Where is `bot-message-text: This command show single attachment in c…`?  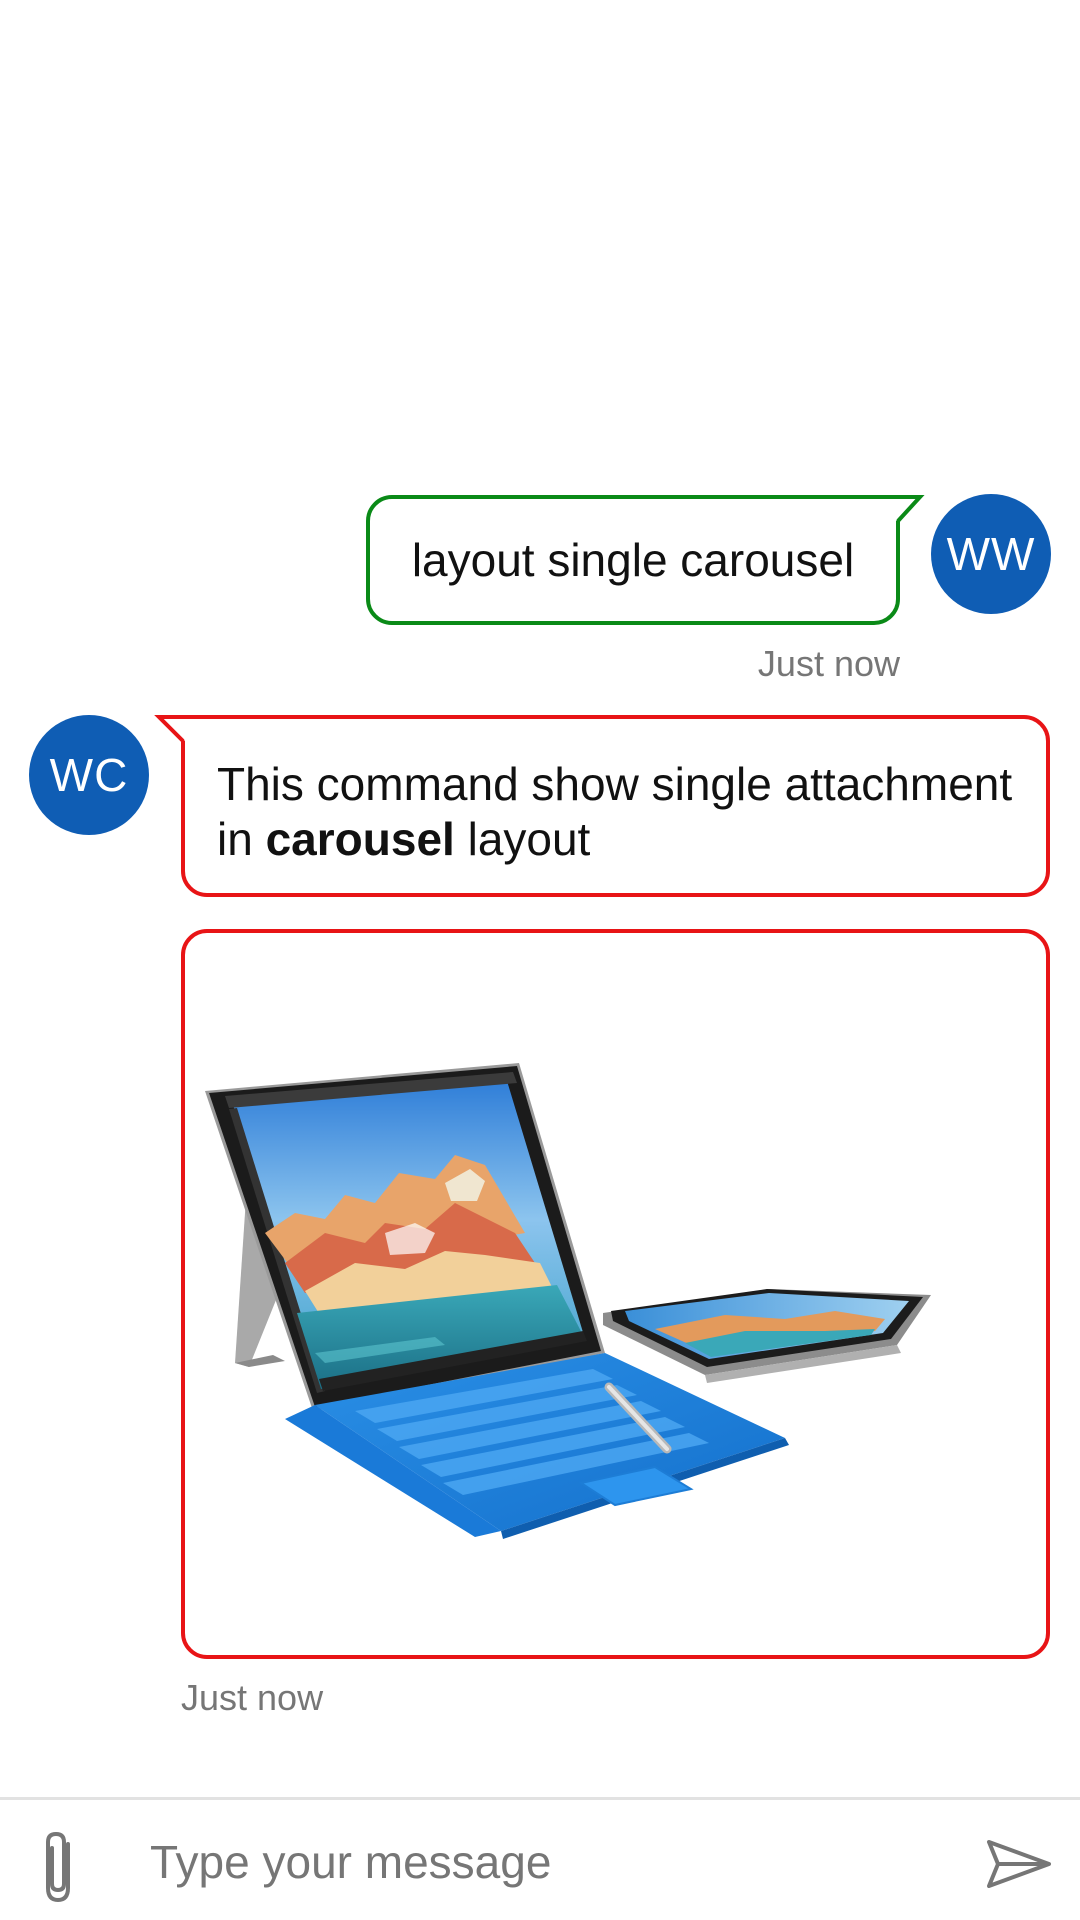
bot-message-text: This command show single attachment in c… is located at coordinates (615, 811).